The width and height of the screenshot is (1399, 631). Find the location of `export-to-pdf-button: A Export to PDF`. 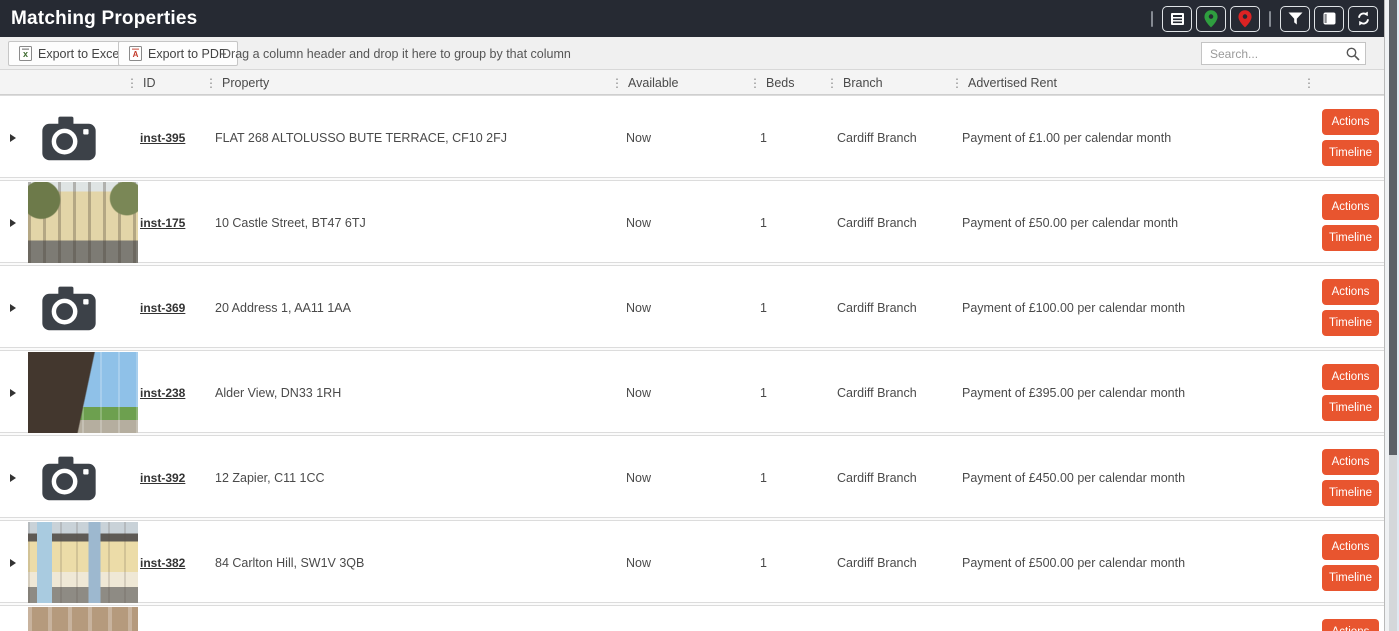

export-to-pdf-button: A Export to PDF is located at coordinates (178, 53).